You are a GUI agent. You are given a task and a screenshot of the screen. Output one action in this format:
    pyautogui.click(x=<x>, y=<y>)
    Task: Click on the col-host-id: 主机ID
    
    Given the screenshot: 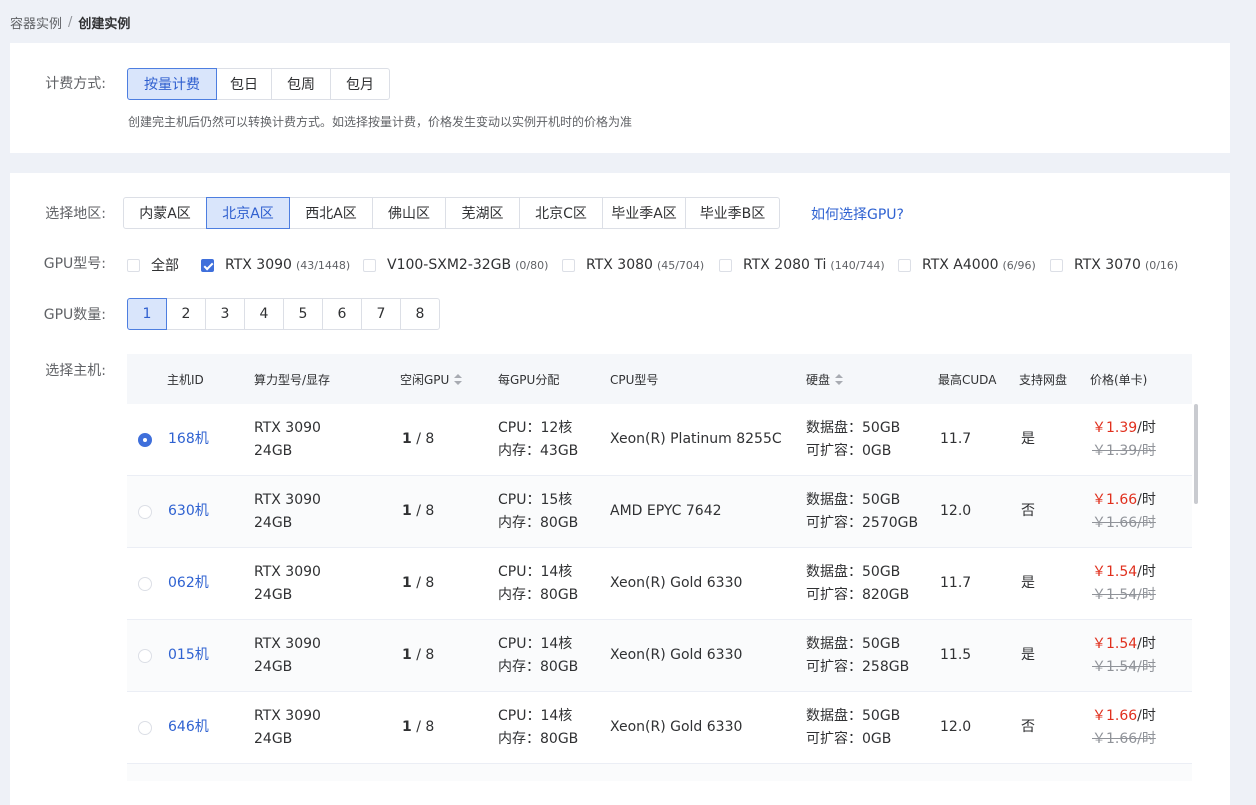 What is the action you would take?
    pyautogui.click(x=185, y=380)
    